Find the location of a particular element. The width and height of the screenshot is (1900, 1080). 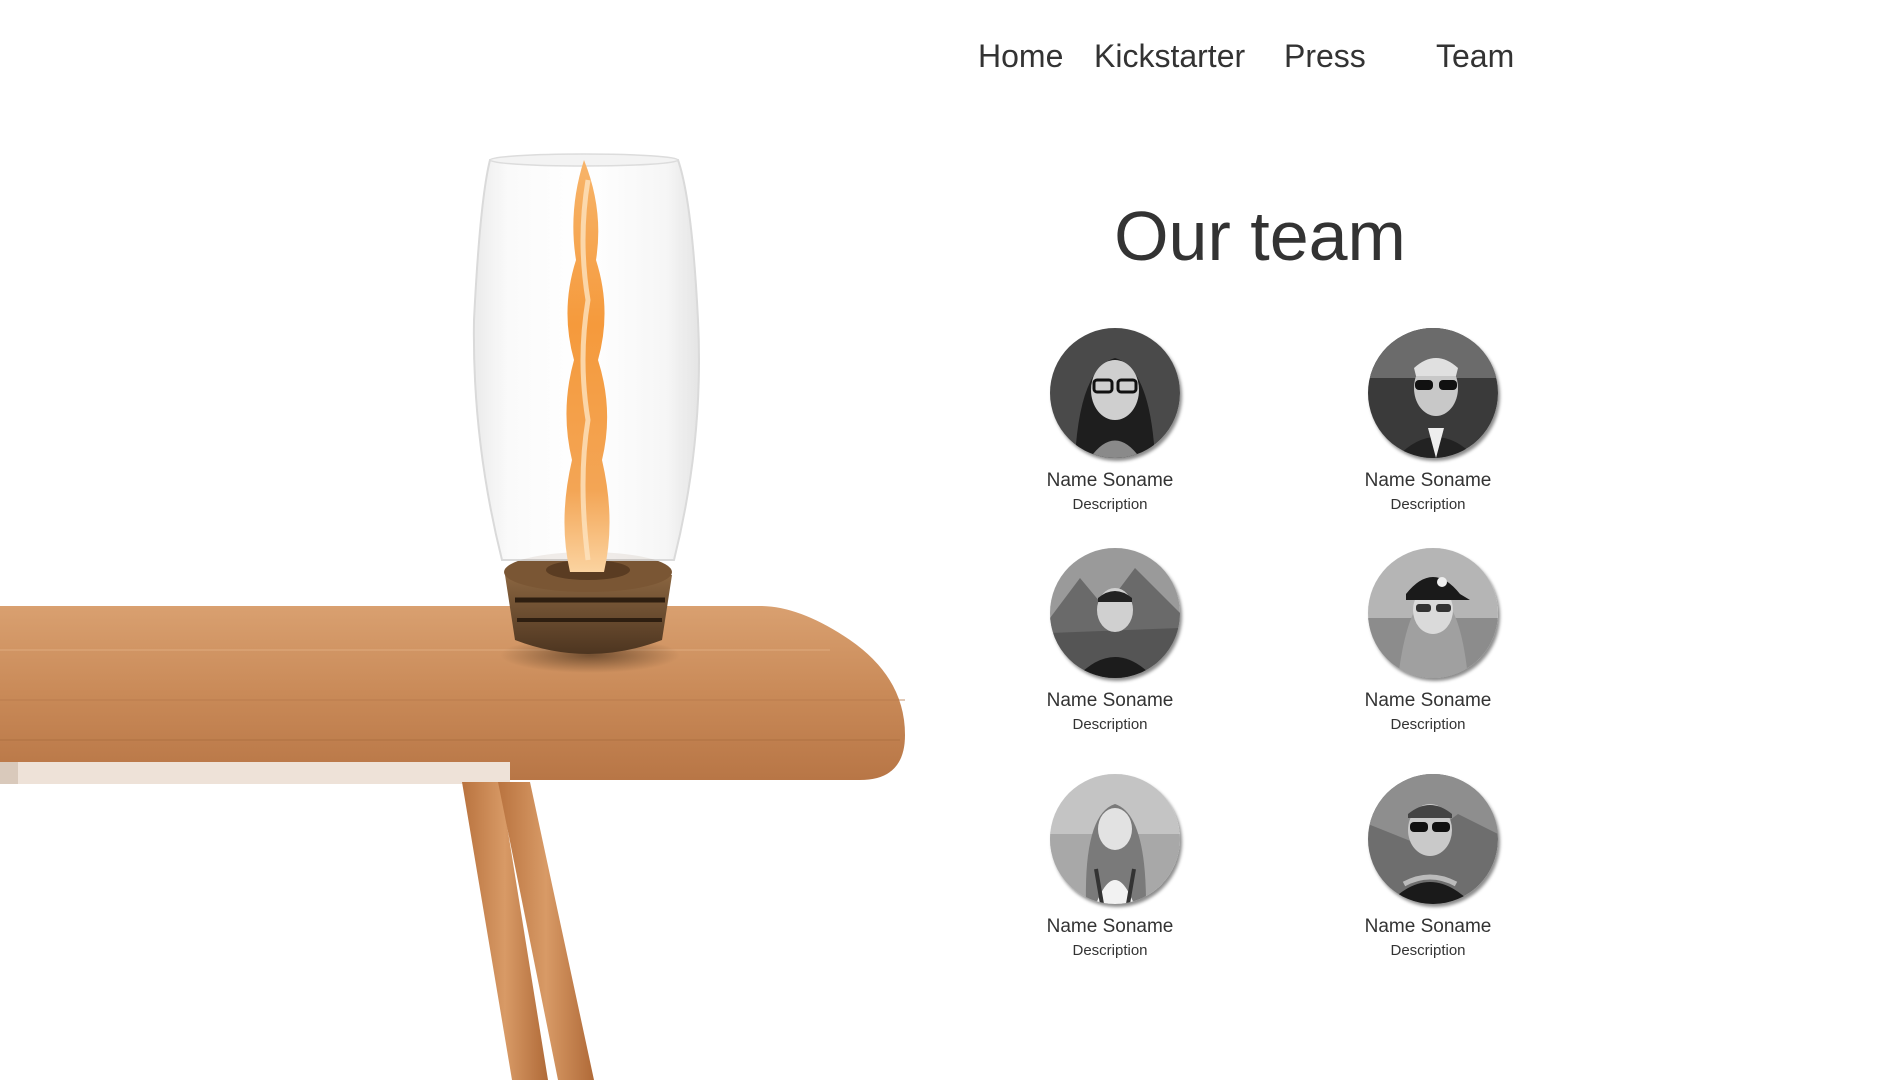

page-title: Our team is located at coordinates (1260, 236).